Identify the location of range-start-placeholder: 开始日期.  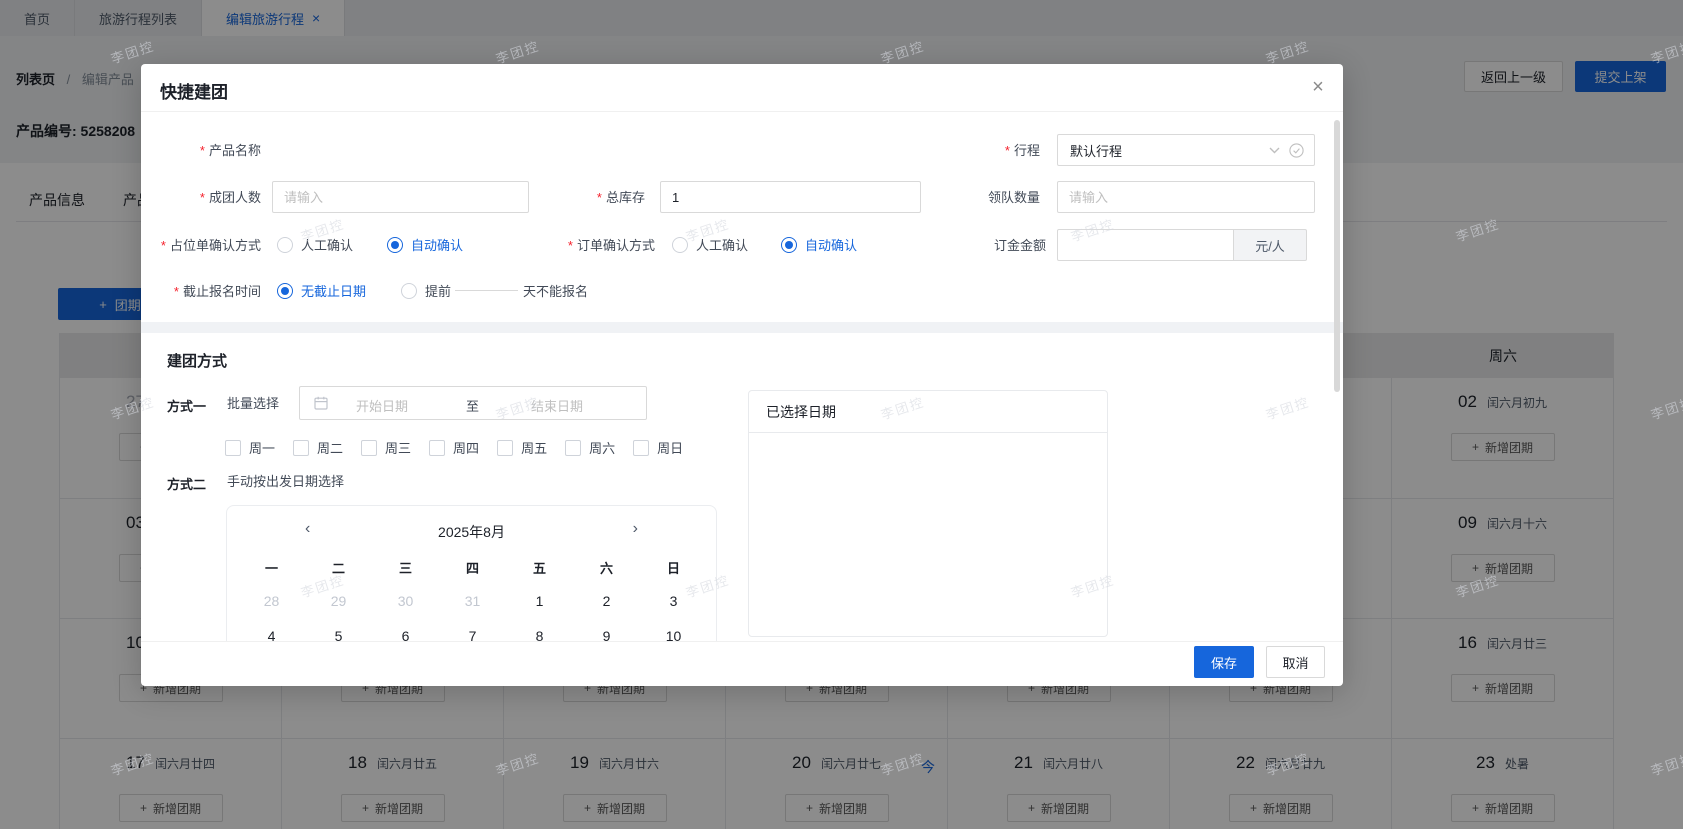
(382, 405).